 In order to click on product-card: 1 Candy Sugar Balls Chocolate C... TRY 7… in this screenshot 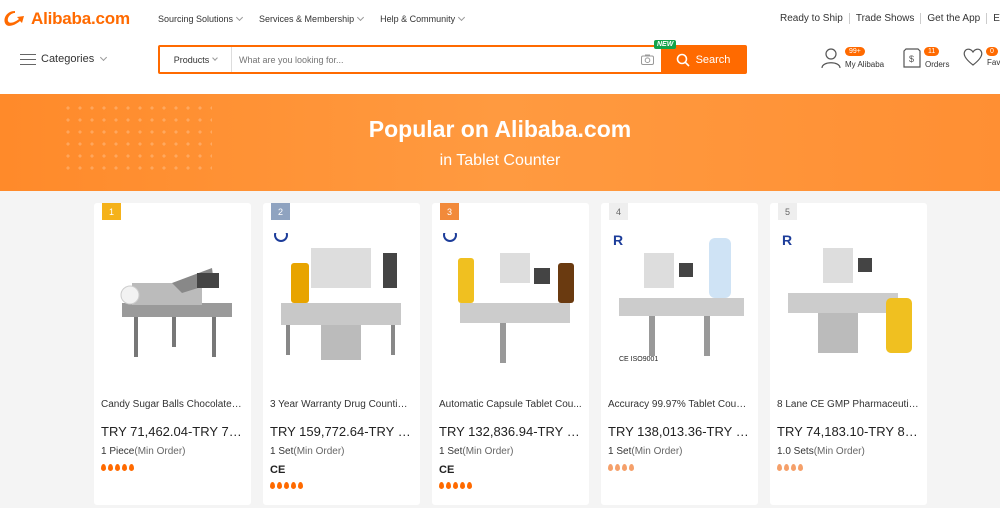, I will do `click(172, 354)`.